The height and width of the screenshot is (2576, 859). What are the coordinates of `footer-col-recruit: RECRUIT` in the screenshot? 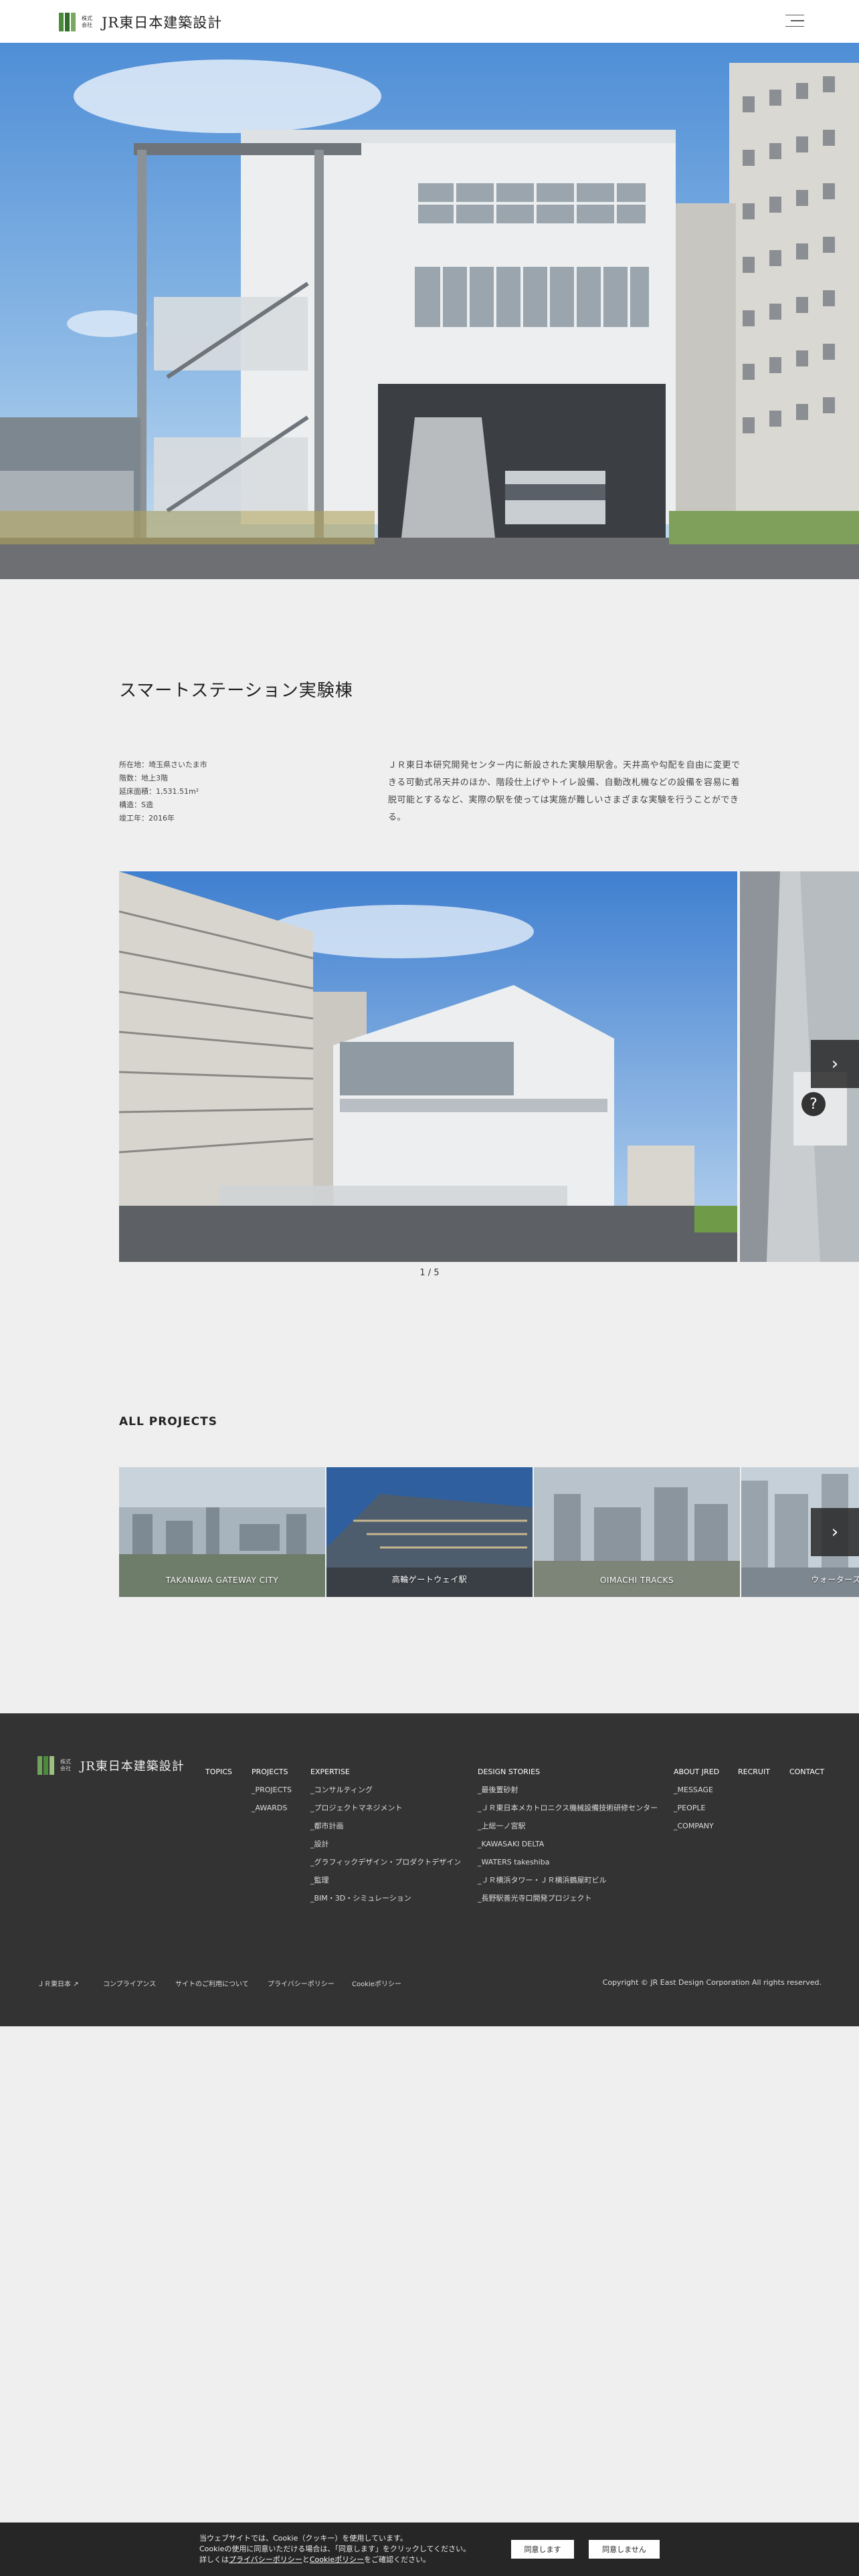 It's located at (754, 1772).